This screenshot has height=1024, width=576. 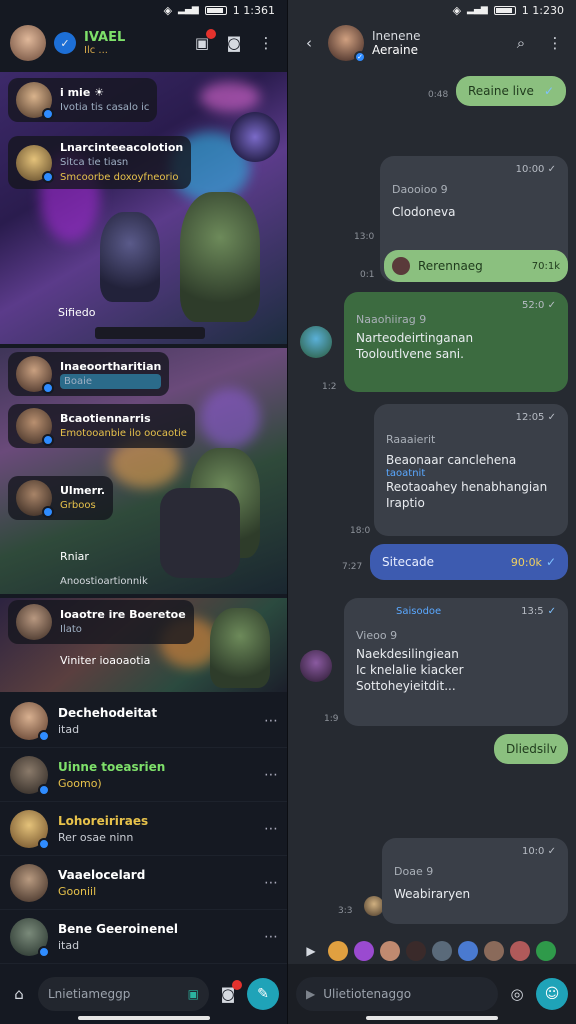 What do you see at coordinates (123, 994) in the screenshot?
I see `message-input: Lnietiameggp ▣` at bounding box center [123, 994].